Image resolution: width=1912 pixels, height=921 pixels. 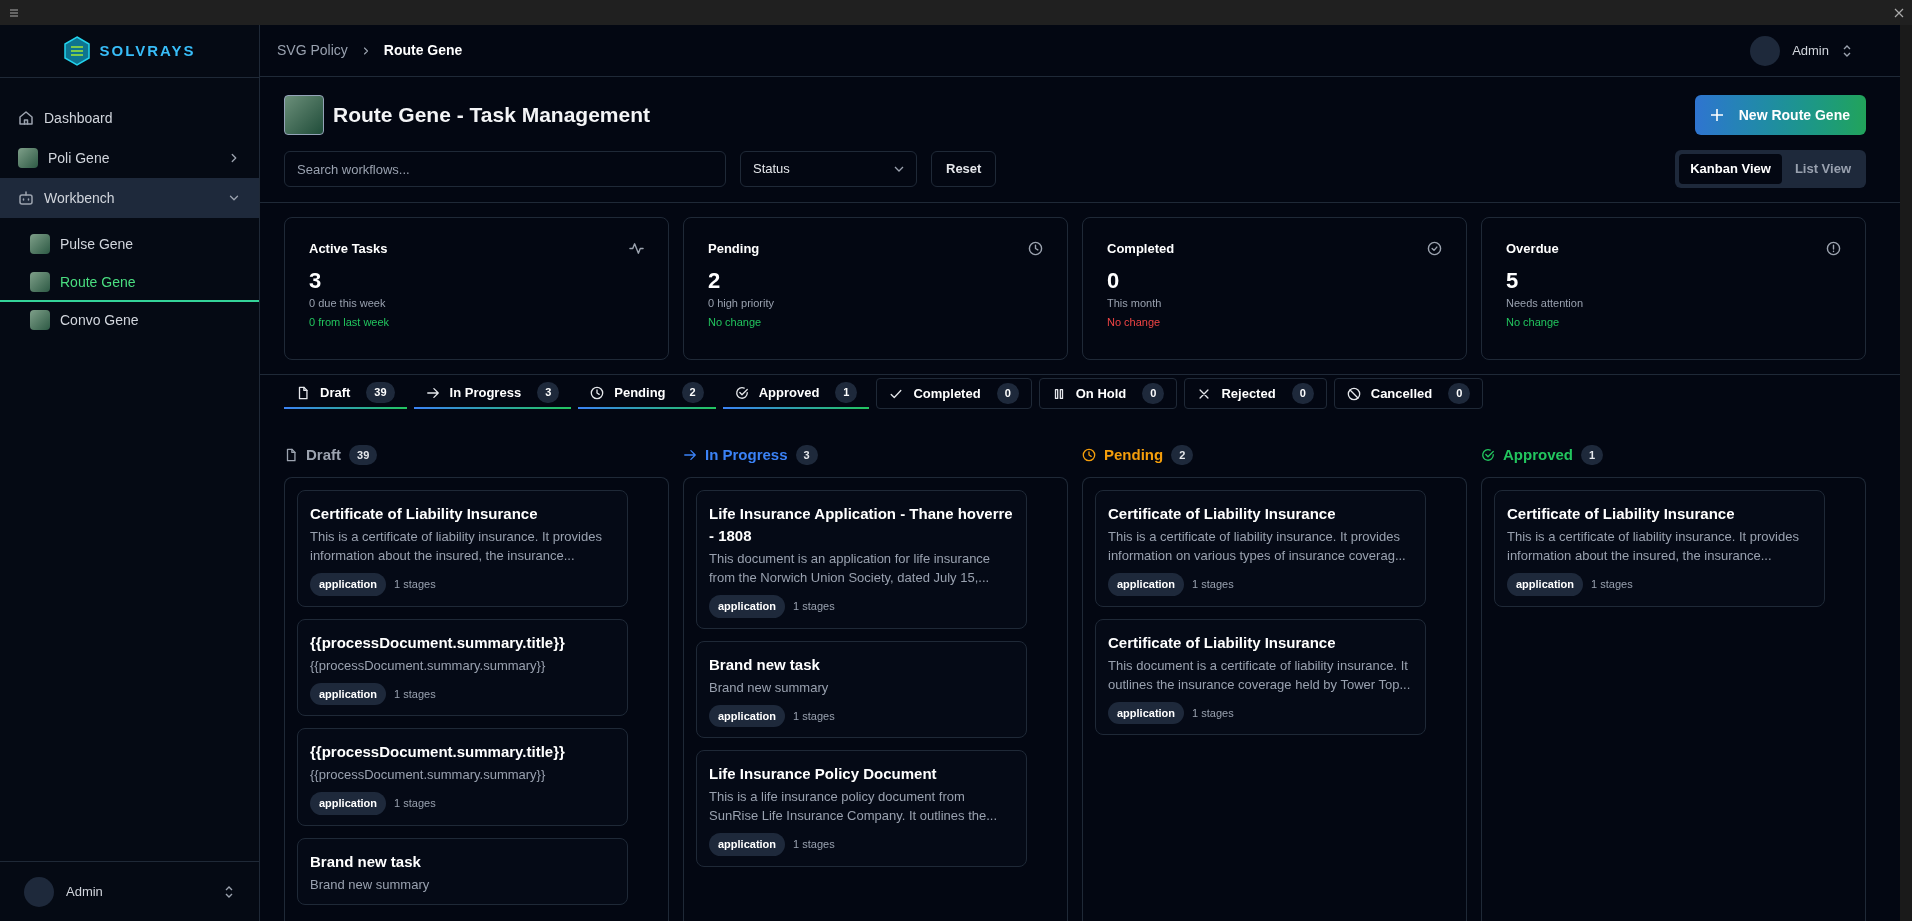 What do you see at coordinates (77, 51) in the screenshot?
I see `logo-icon` at bounding box center [77, 51].